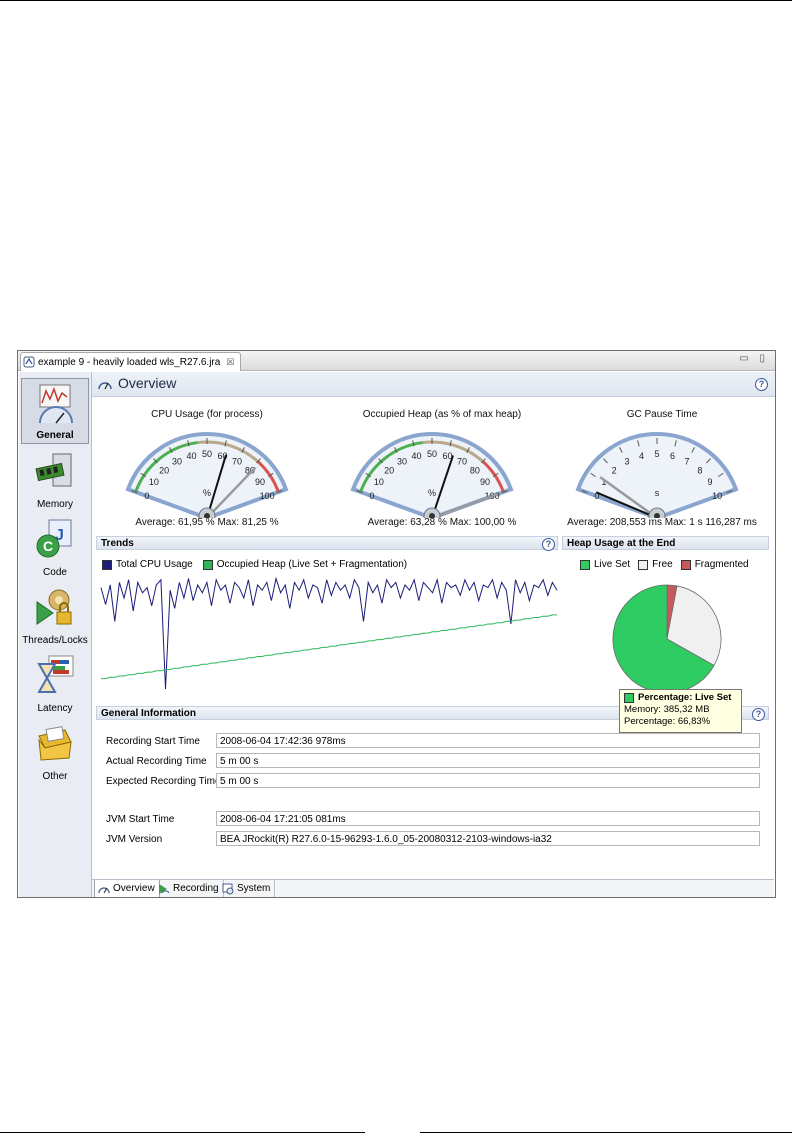 This screenshot has width=792, height=1142. I want to click on tab-recording: Recording, so click(189, 888).